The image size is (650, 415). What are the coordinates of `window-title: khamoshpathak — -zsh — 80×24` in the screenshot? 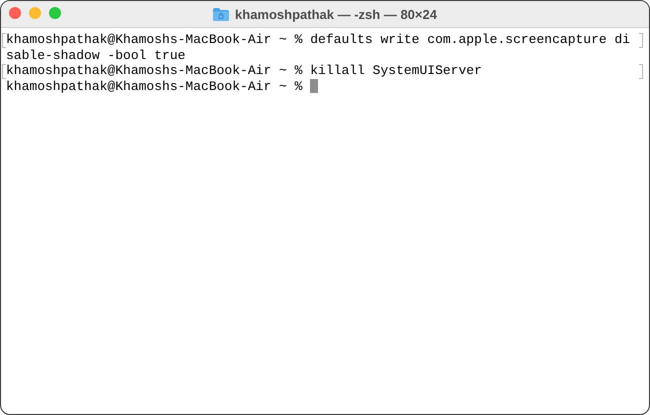 It's located at (336, 14).